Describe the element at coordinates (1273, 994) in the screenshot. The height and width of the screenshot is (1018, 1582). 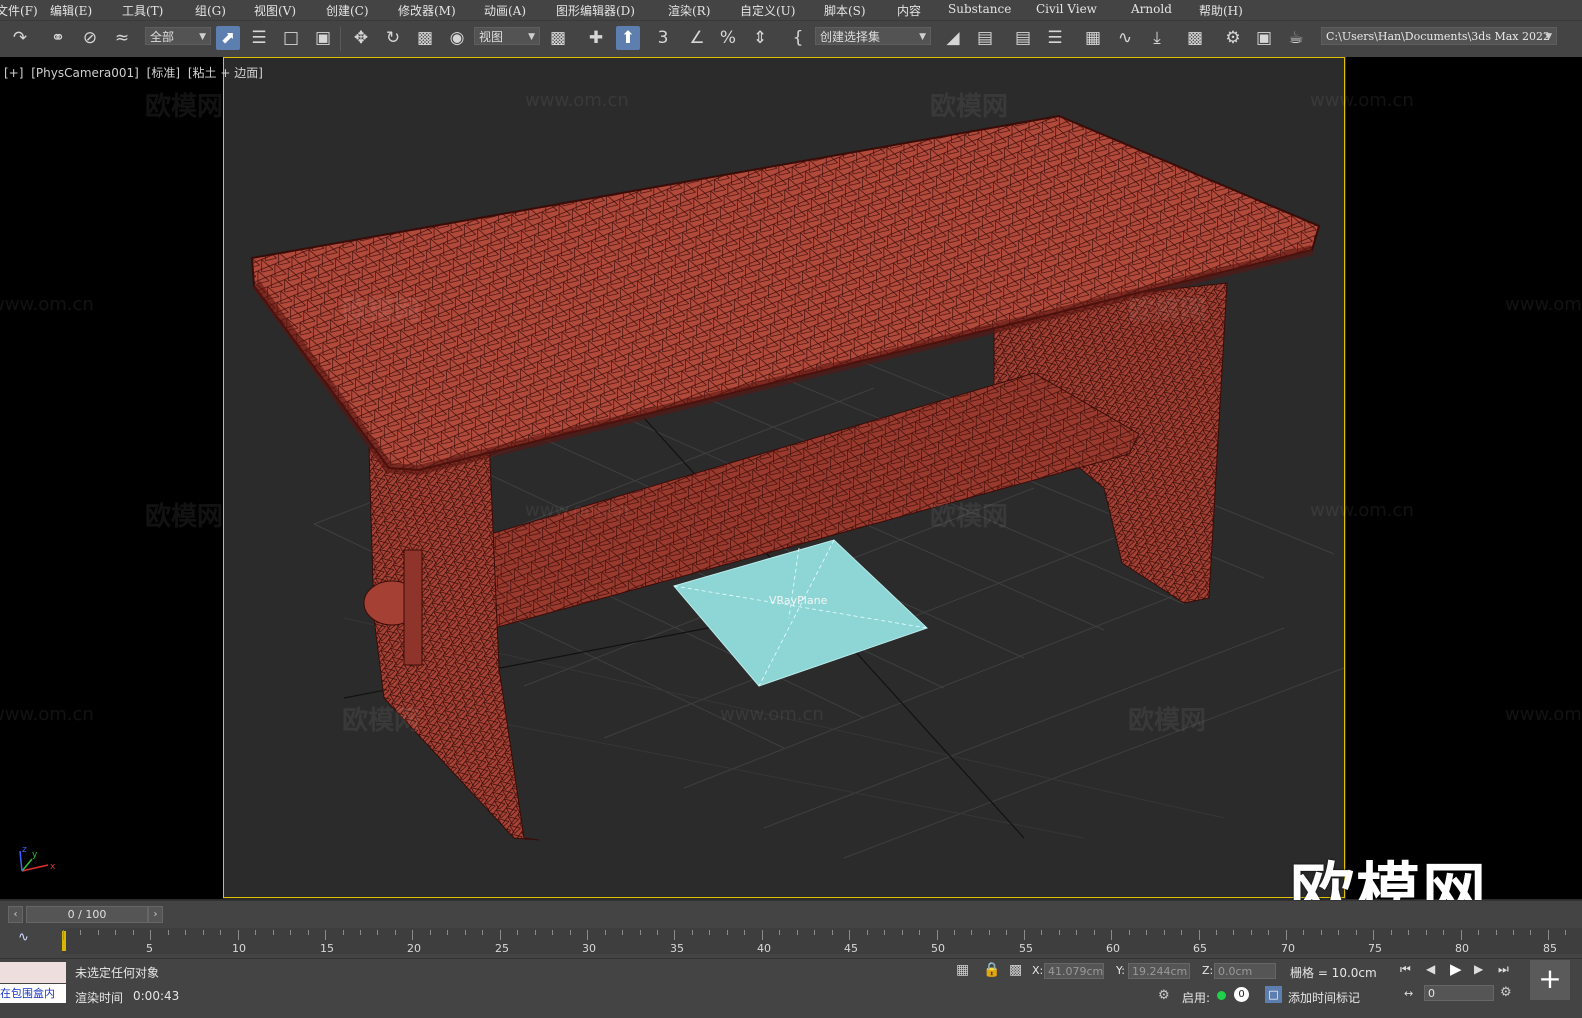
I see `time-tag-icon: □` at that location.